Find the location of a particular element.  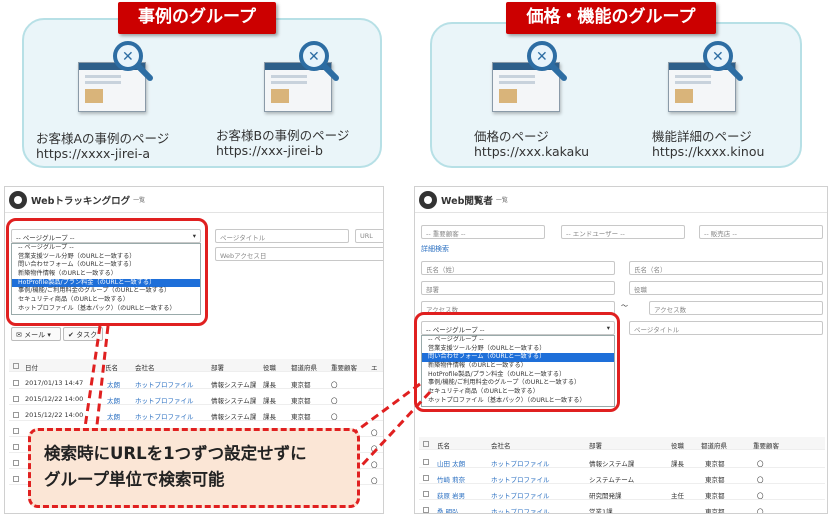

group-title-cases: 事例のグループ is located at coordinates (197, 18).